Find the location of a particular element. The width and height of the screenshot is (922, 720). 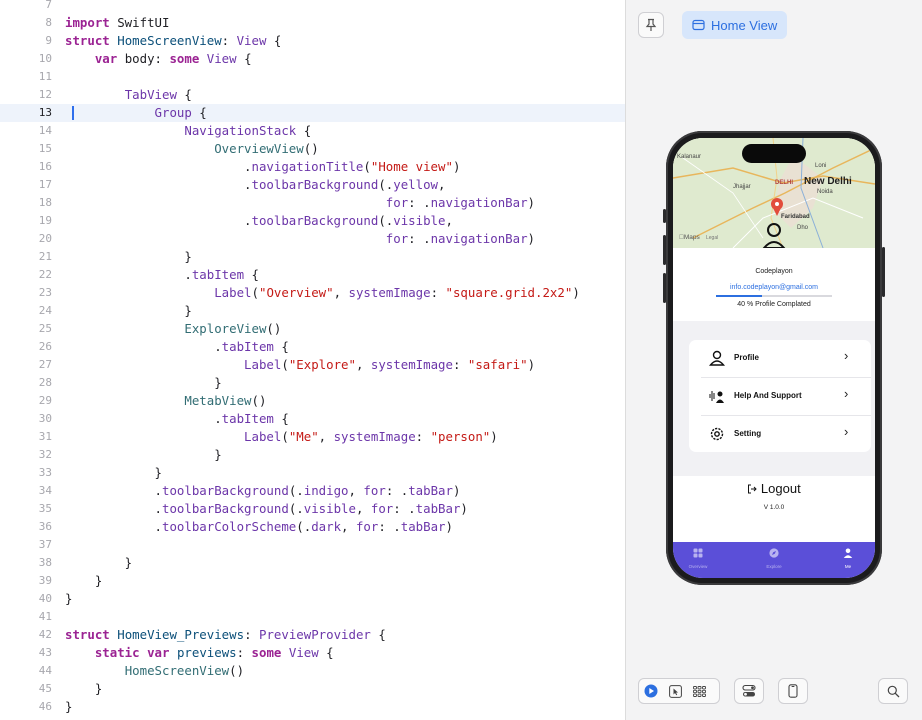

code-line: 47 is located at coordinates (313, 718).